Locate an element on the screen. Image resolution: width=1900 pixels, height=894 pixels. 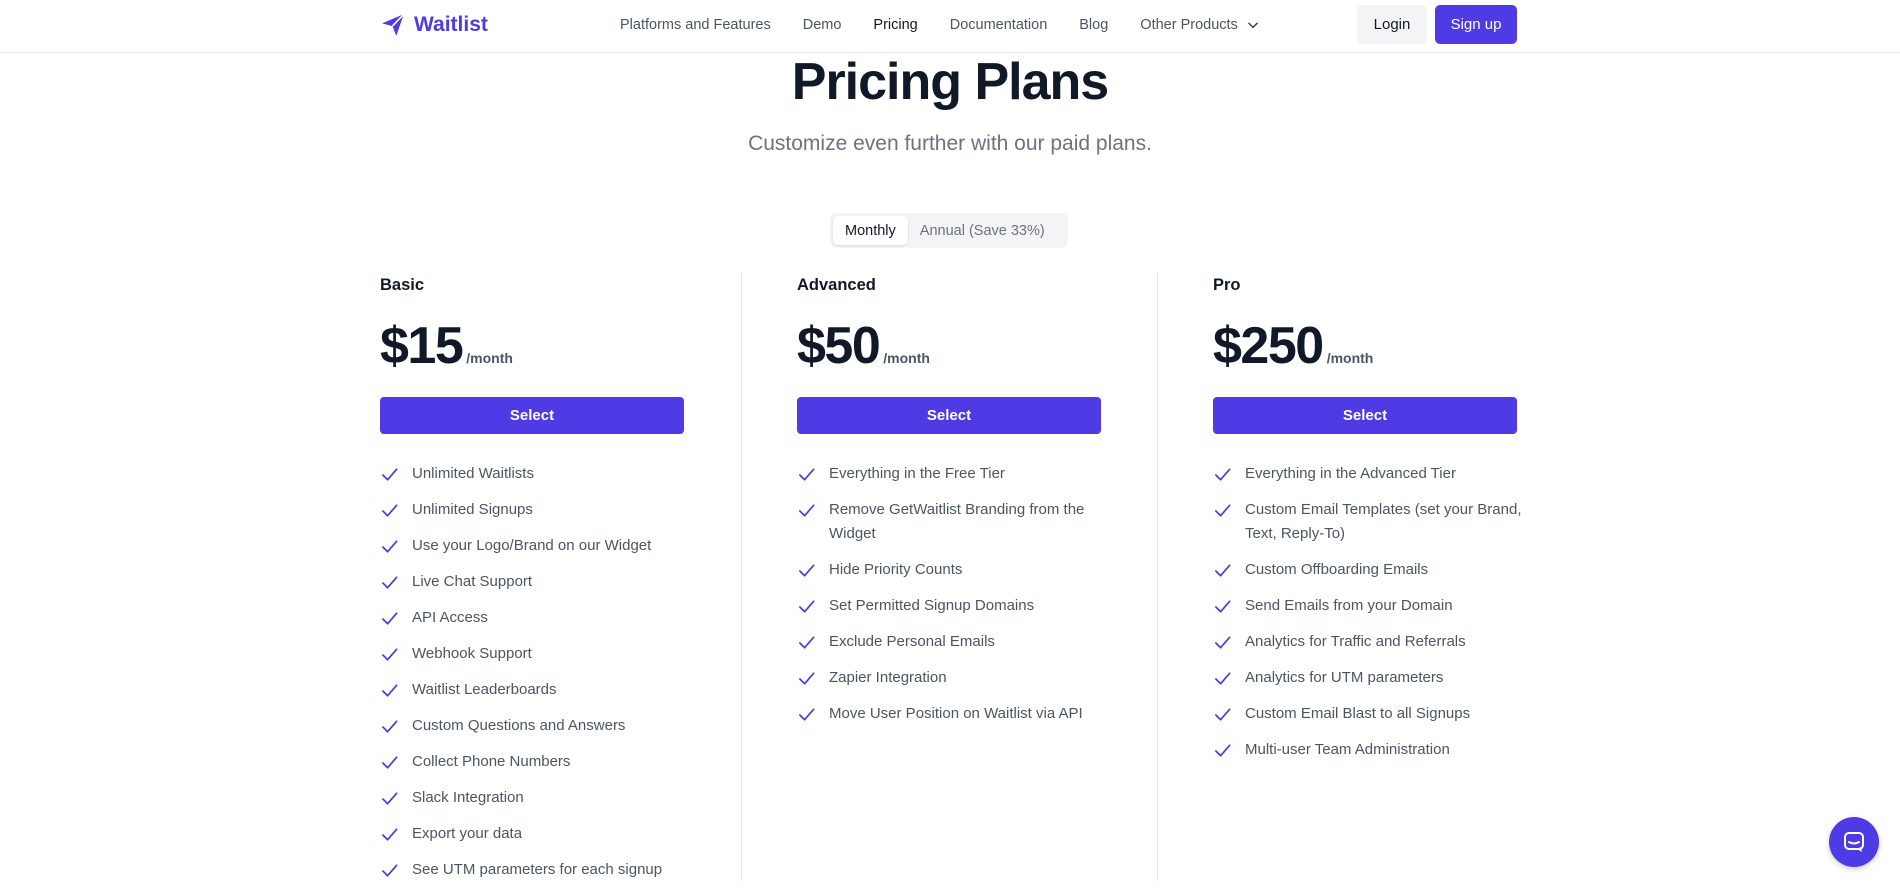
billing-option-monthly: Monthly is located at coordinates (870, 230).